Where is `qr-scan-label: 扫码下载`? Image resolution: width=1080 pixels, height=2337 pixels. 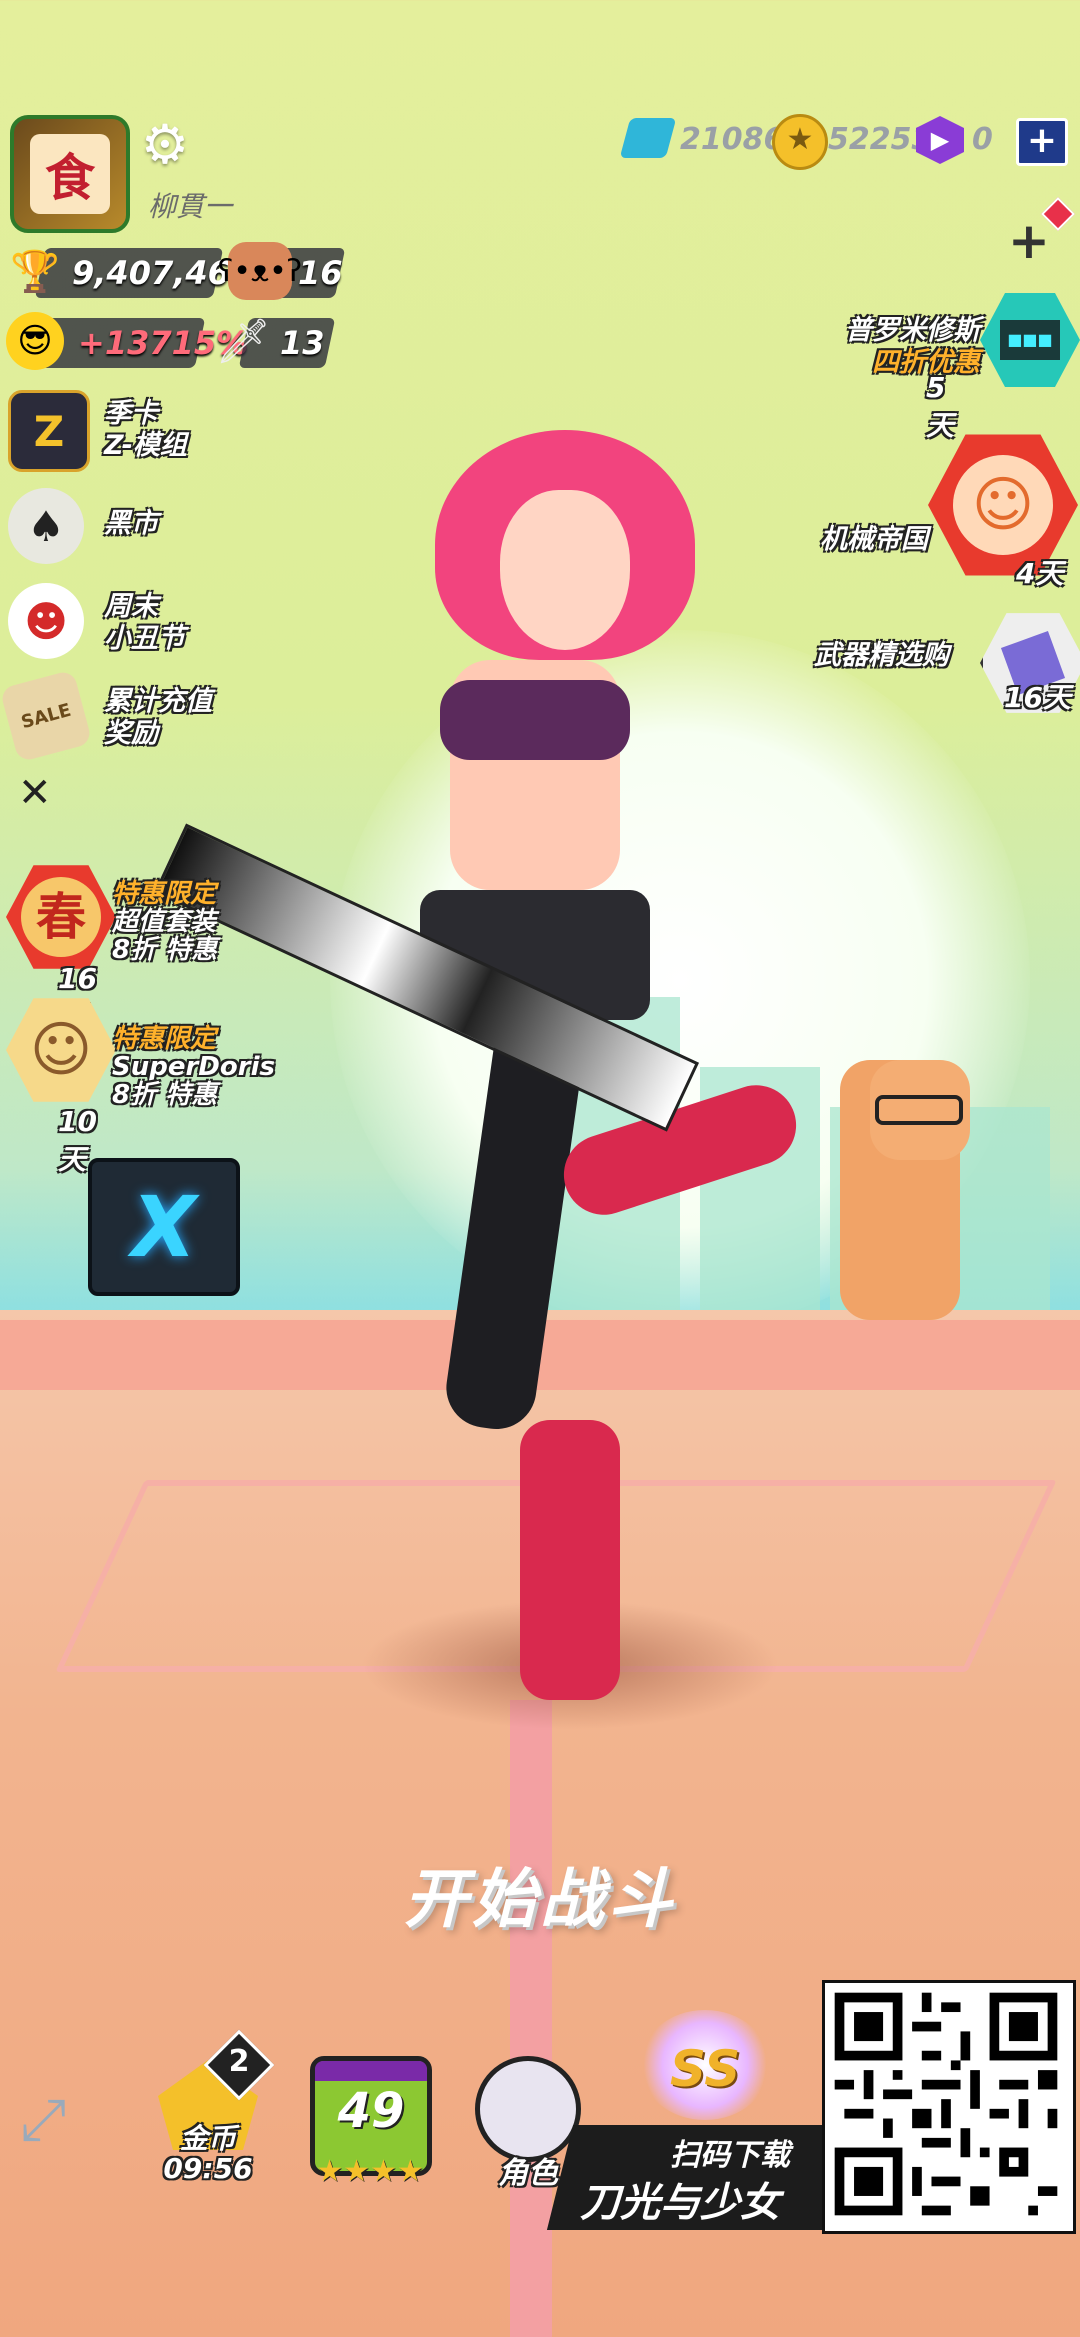 qr-scan-label: 扫码下载 is located at coordinates (730, 2155).